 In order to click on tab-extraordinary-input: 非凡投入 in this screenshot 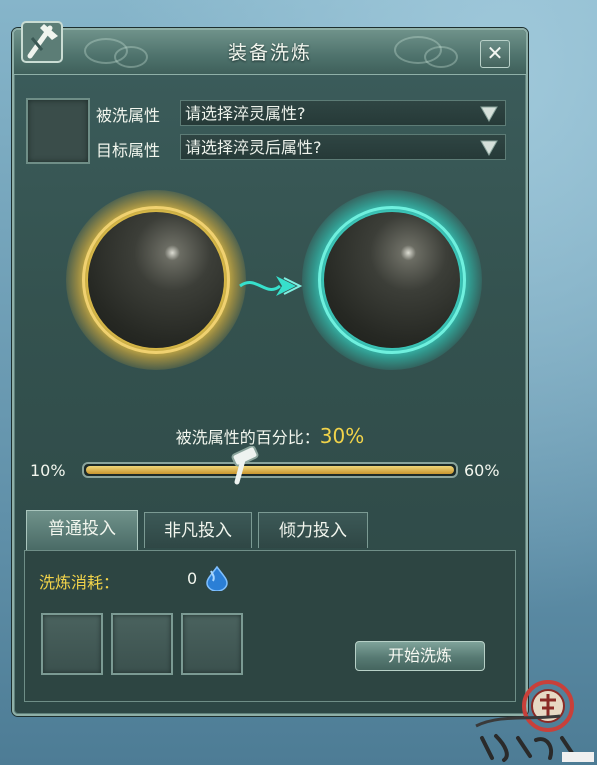, I will do `click(198, 530)`.